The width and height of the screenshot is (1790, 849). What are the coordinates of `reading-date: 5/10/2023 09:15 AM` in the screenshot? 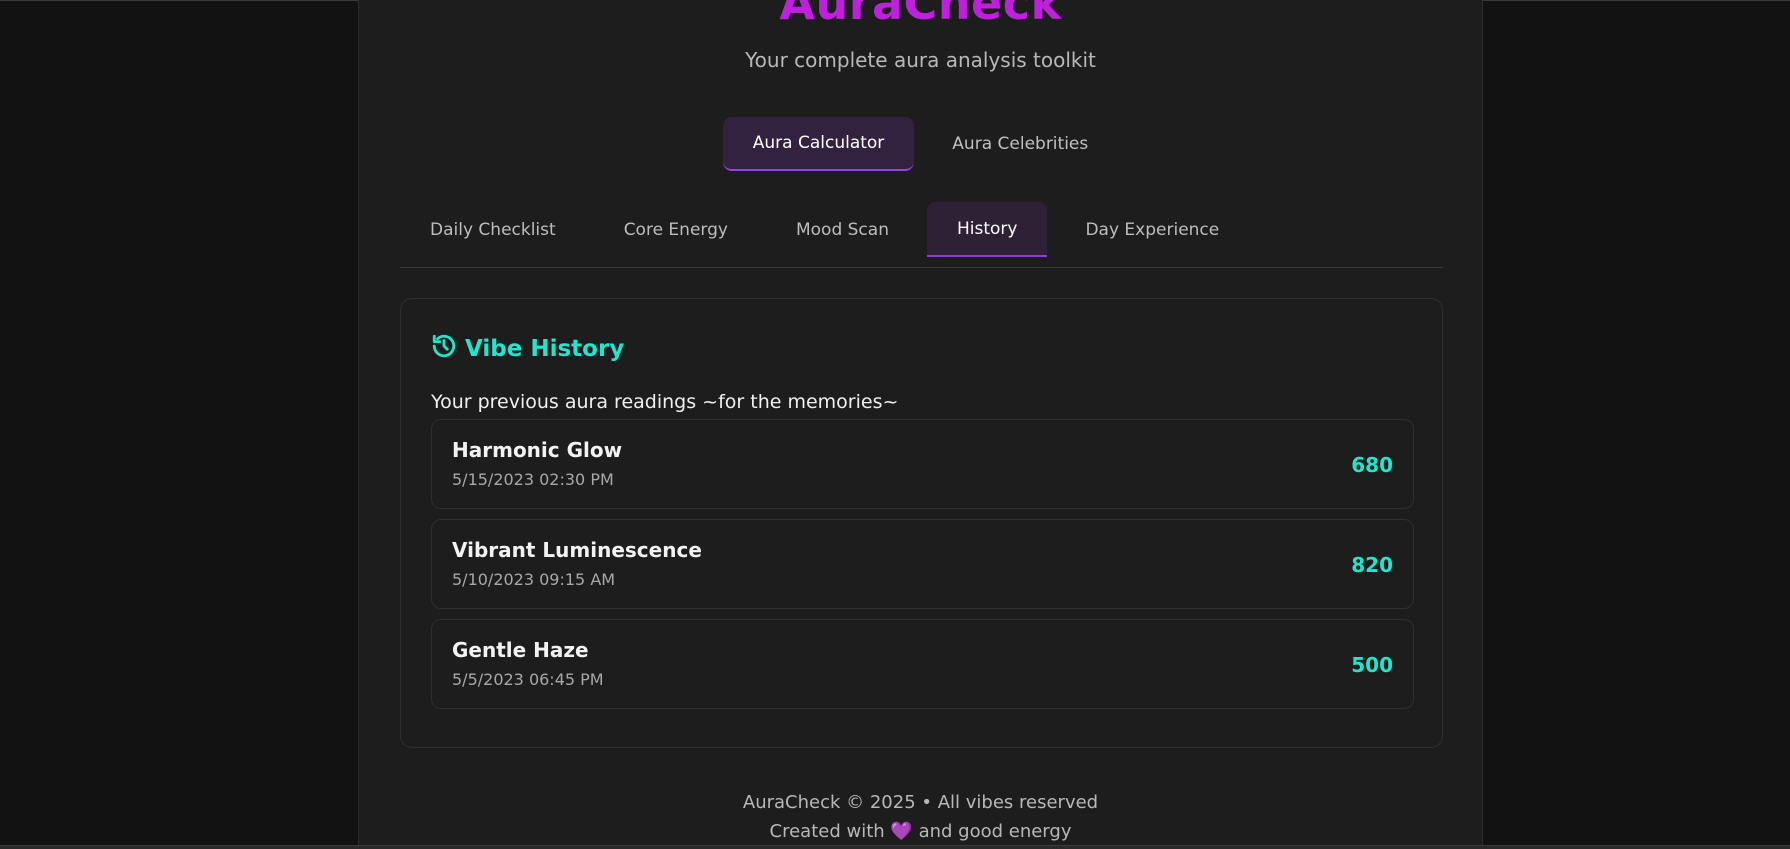 It's located at (534, 579).